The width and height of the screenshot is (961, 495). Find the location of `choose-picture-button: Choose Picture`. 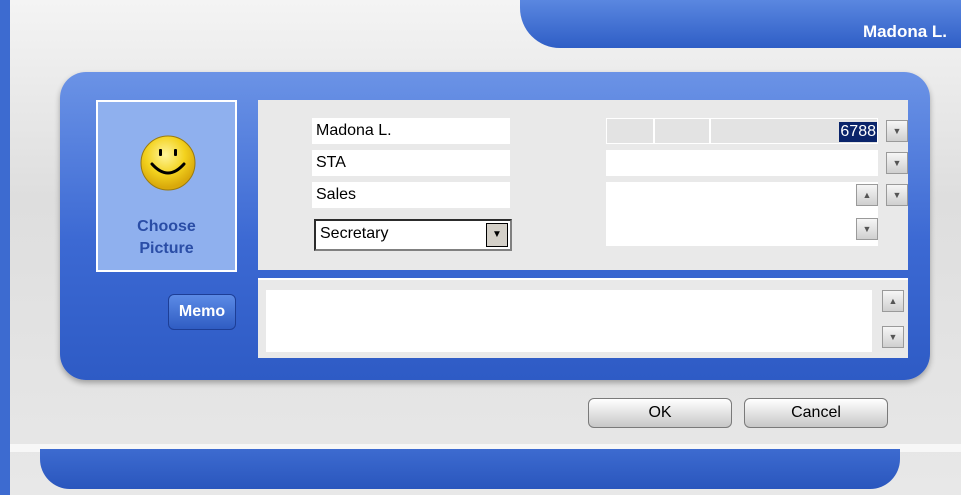

choose-picture-button: Choose Picture is located at coordinates (166, 186).